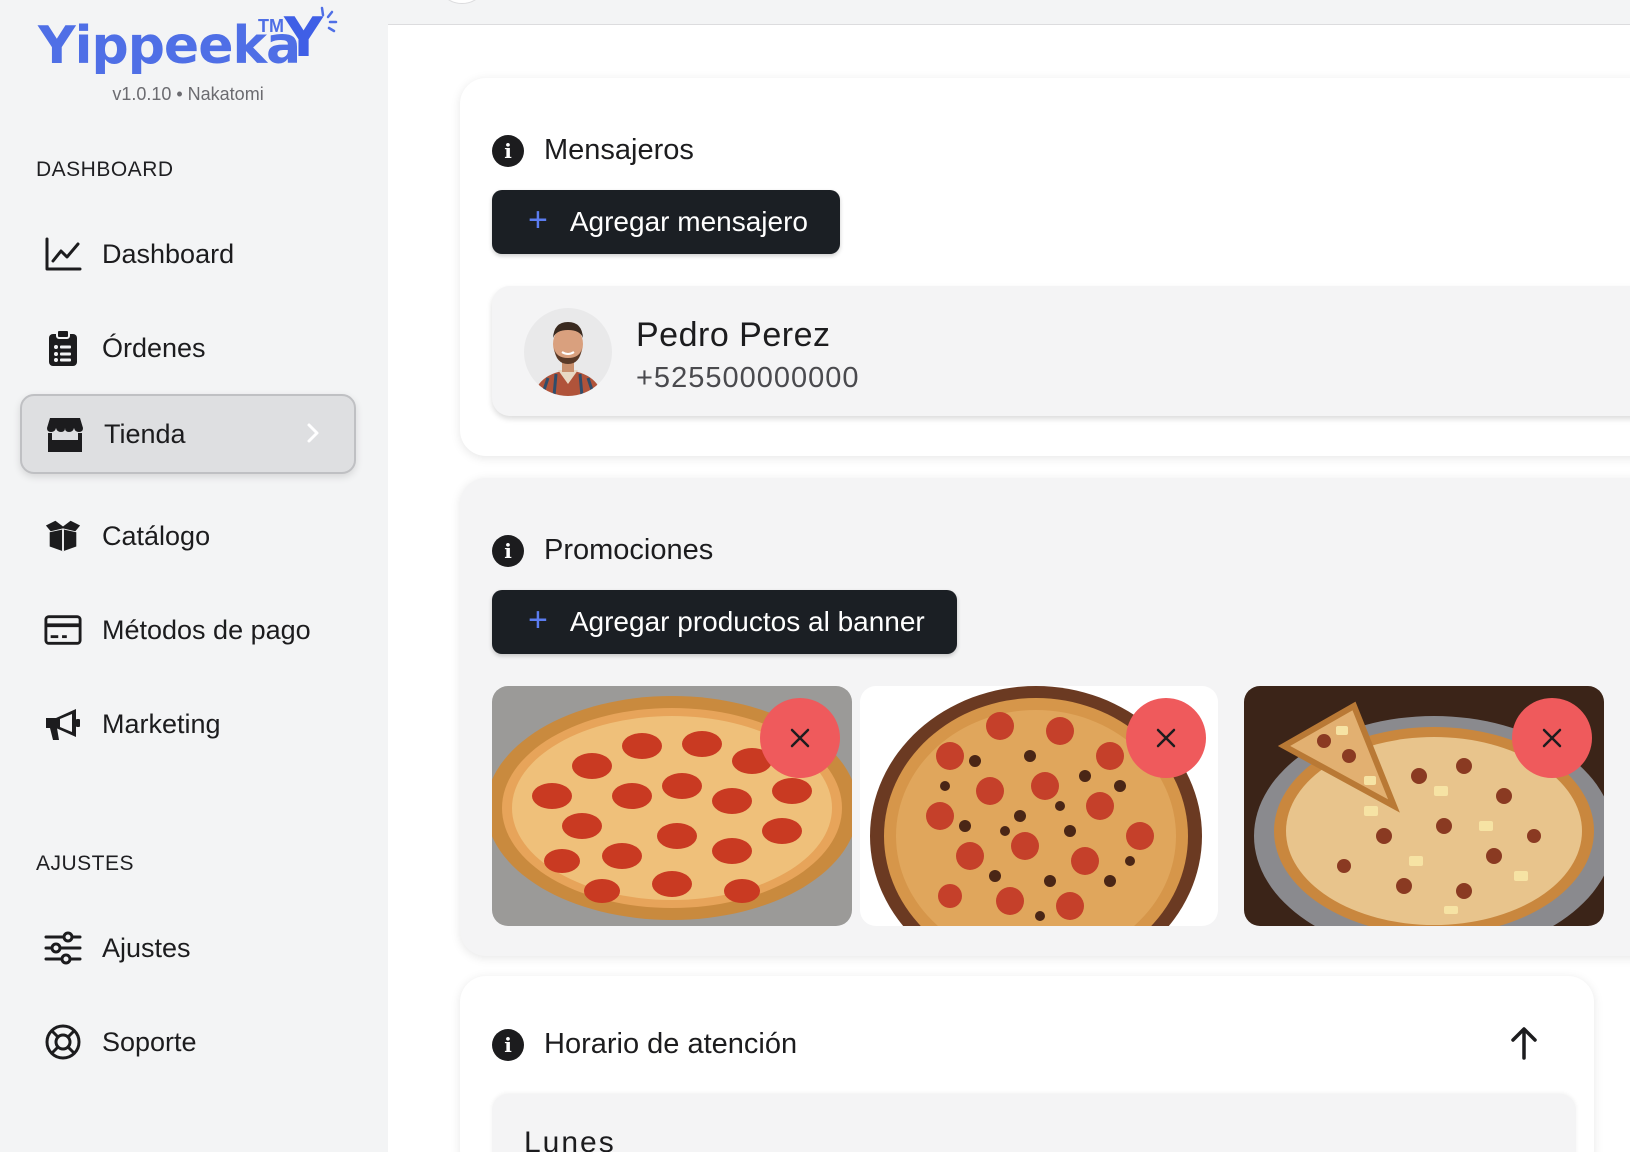 Image resolution: width=1630 pixels, height=1152 pixels. I want to click on chevron-right-icon, so click(313, 433).